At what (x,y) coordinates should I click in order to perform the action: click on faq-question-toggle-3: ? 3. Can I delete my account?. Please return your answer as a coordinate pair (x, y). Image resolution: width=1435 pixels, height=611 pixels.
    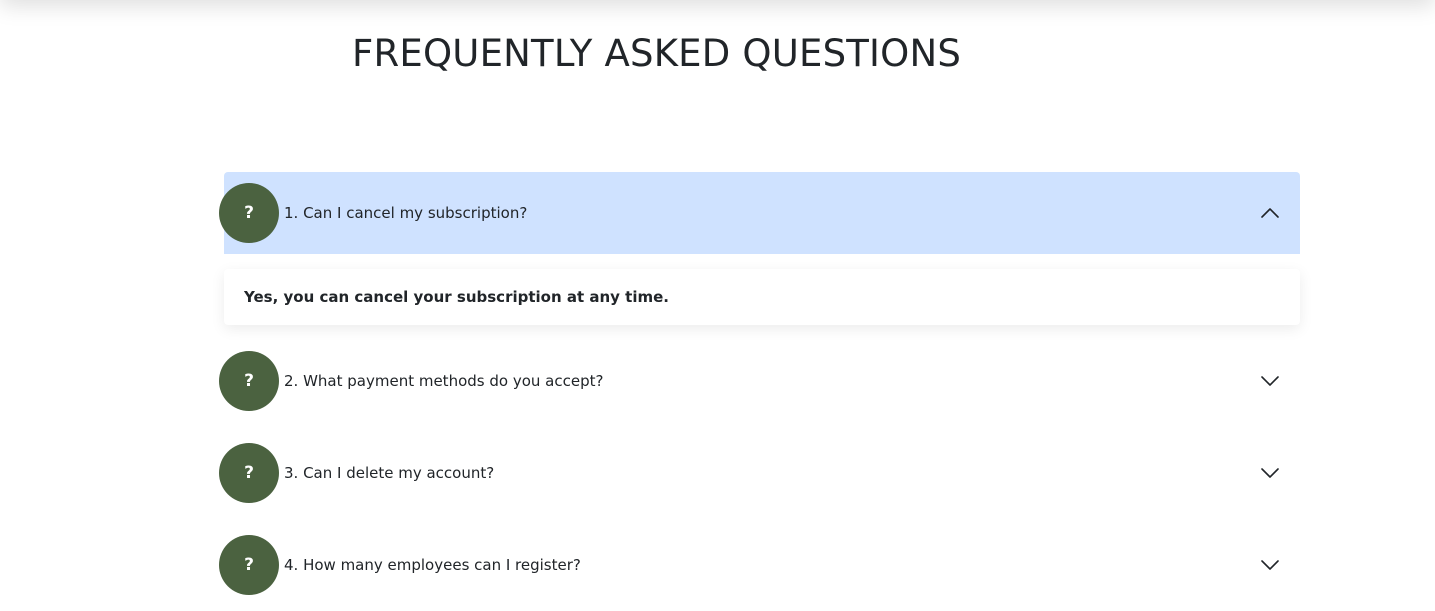
    Looking at the image, I should click on (759, 473).